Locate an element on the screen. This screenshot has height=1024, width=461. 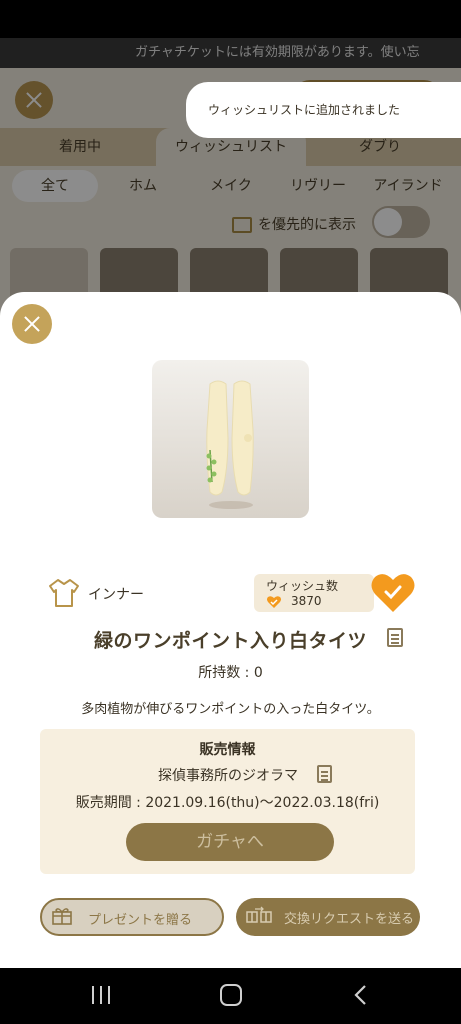
sales-title: 販売情報 is located at coordinates (227, 750).